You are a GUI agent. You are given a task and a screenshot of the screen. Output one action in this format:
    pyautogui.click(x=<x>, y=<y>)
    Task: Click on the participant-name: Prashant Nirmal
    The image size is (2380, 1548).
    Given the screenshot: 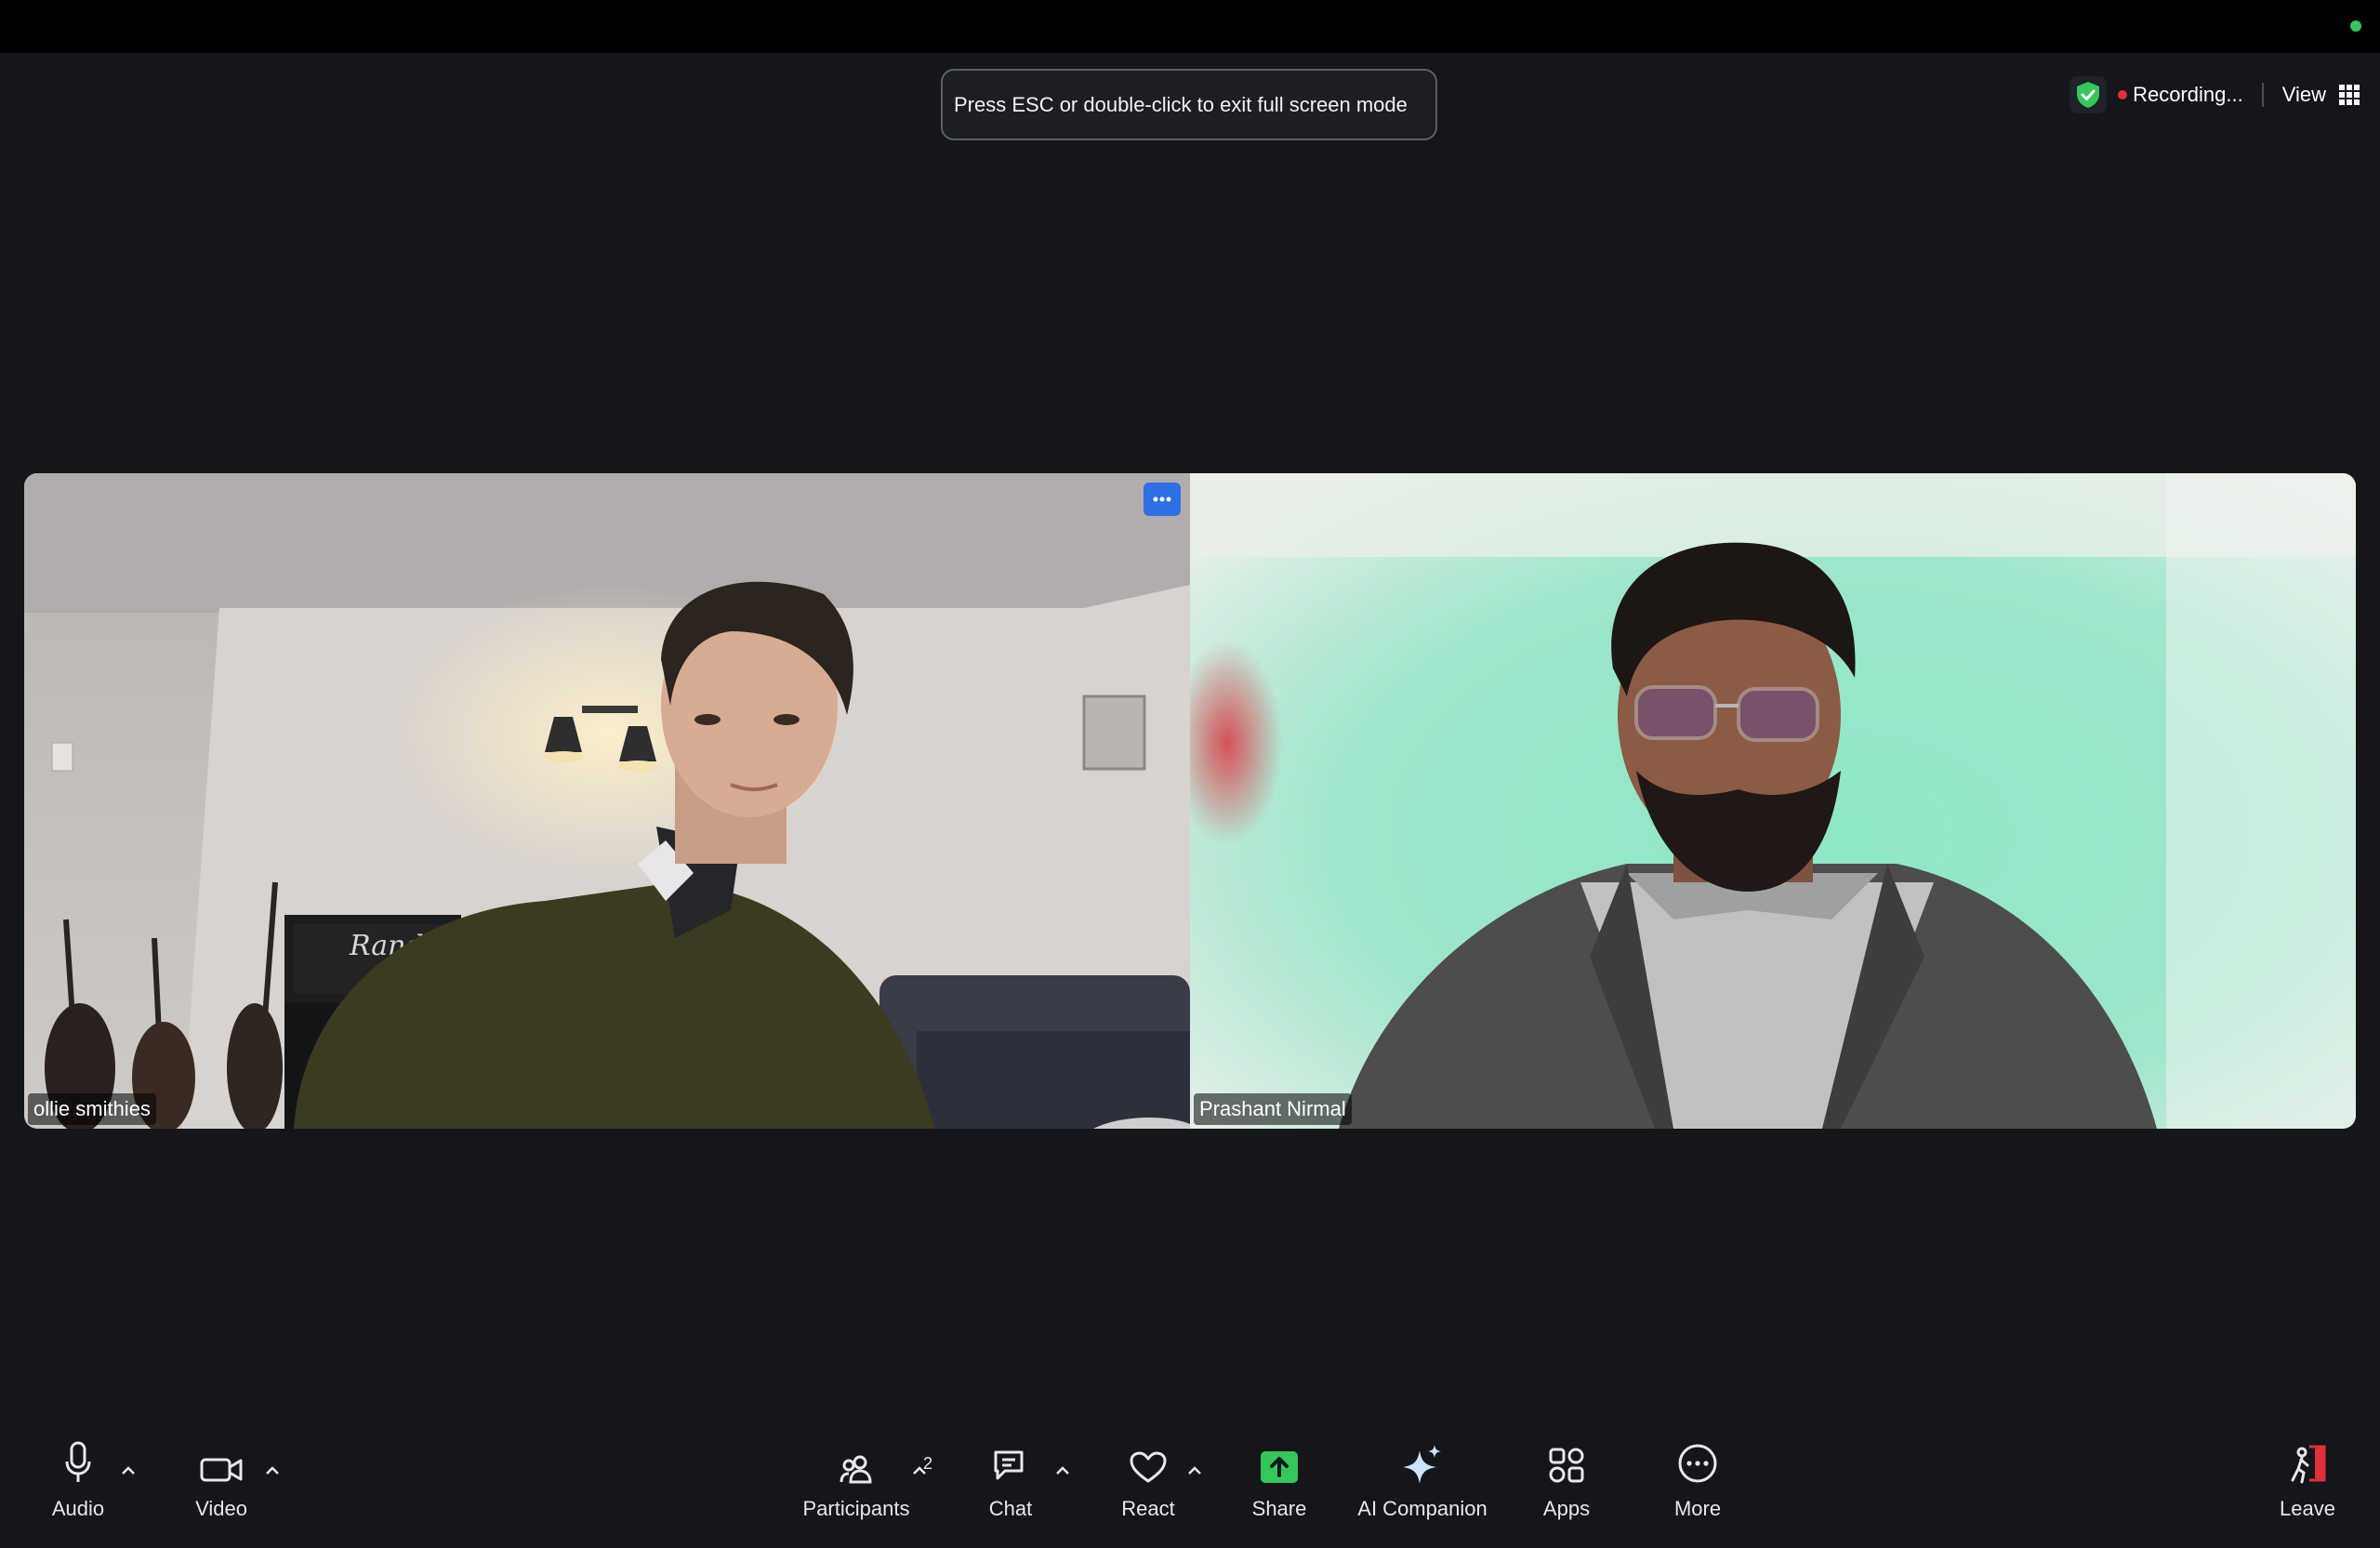 What is the action you would take?
    pyautogui.click(x=1272, y=1108)
    